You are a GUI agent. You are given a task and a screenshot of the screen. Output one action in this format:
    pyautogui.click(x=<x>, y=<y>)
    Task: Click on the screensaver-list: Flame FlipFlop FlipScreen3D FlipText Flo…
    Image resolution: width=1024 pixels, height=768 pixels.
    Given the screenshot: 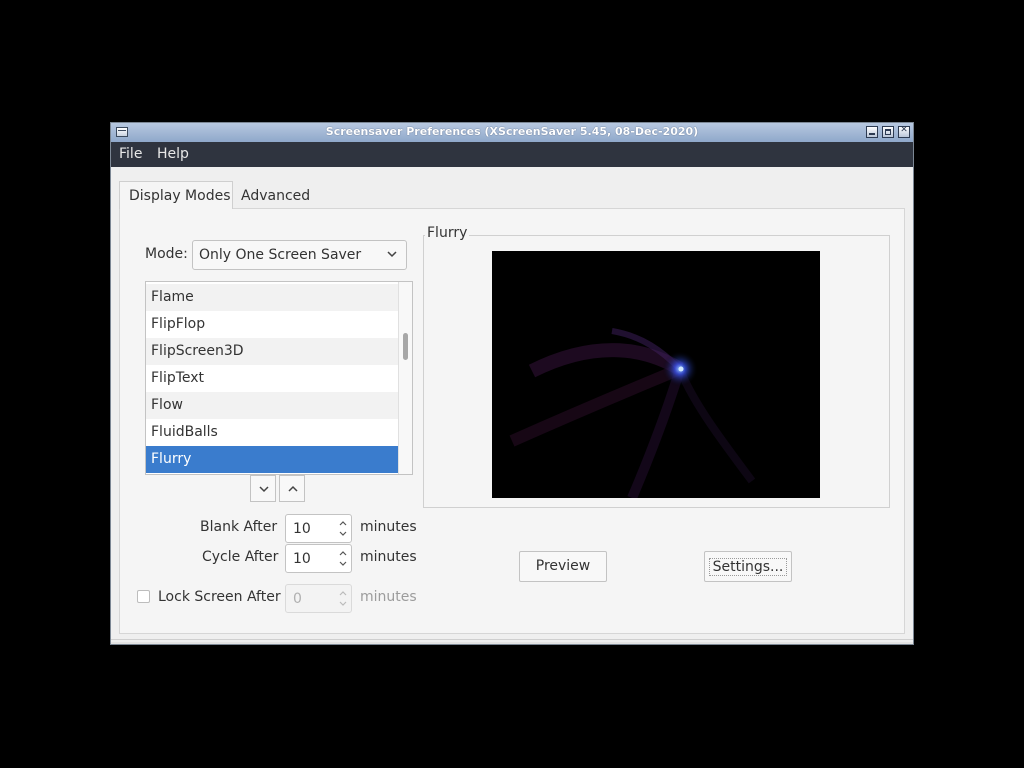 What is the action you would take?
    pyautogui.click(x=279, y=378)
    